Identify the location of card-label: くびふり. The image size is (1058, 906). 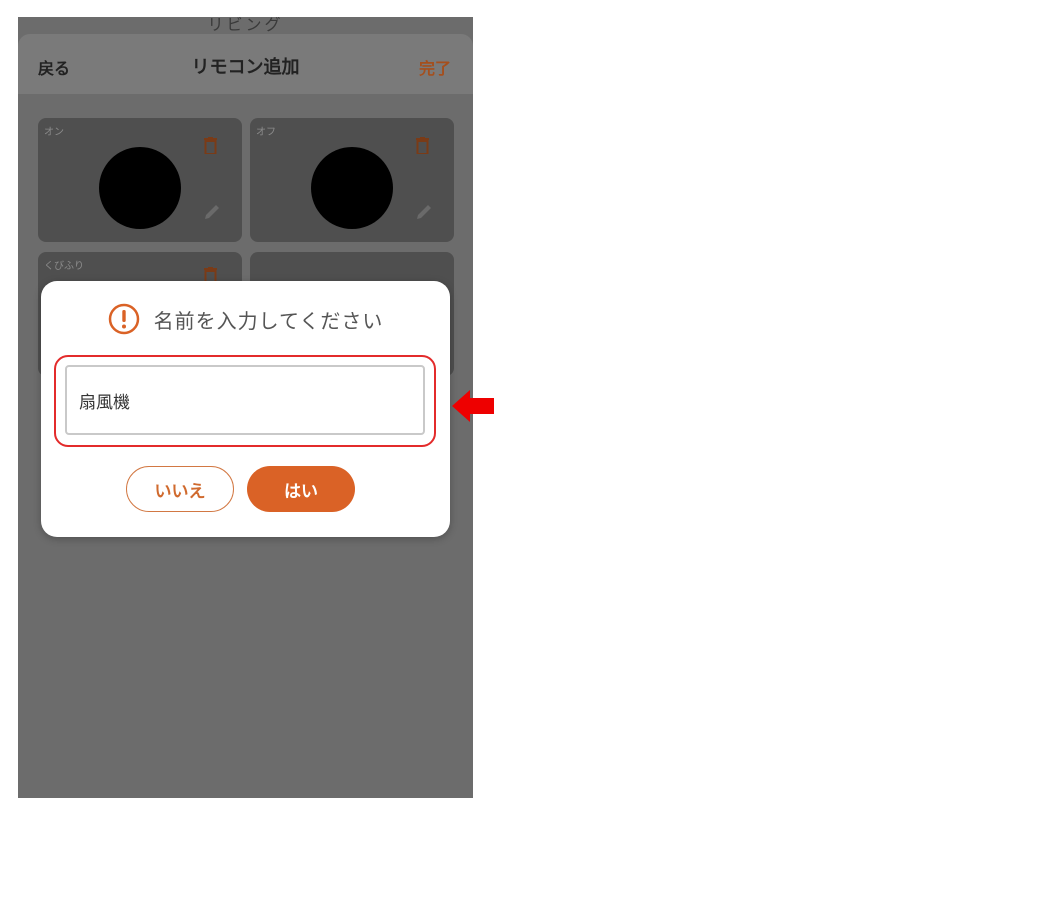
(64, 266).